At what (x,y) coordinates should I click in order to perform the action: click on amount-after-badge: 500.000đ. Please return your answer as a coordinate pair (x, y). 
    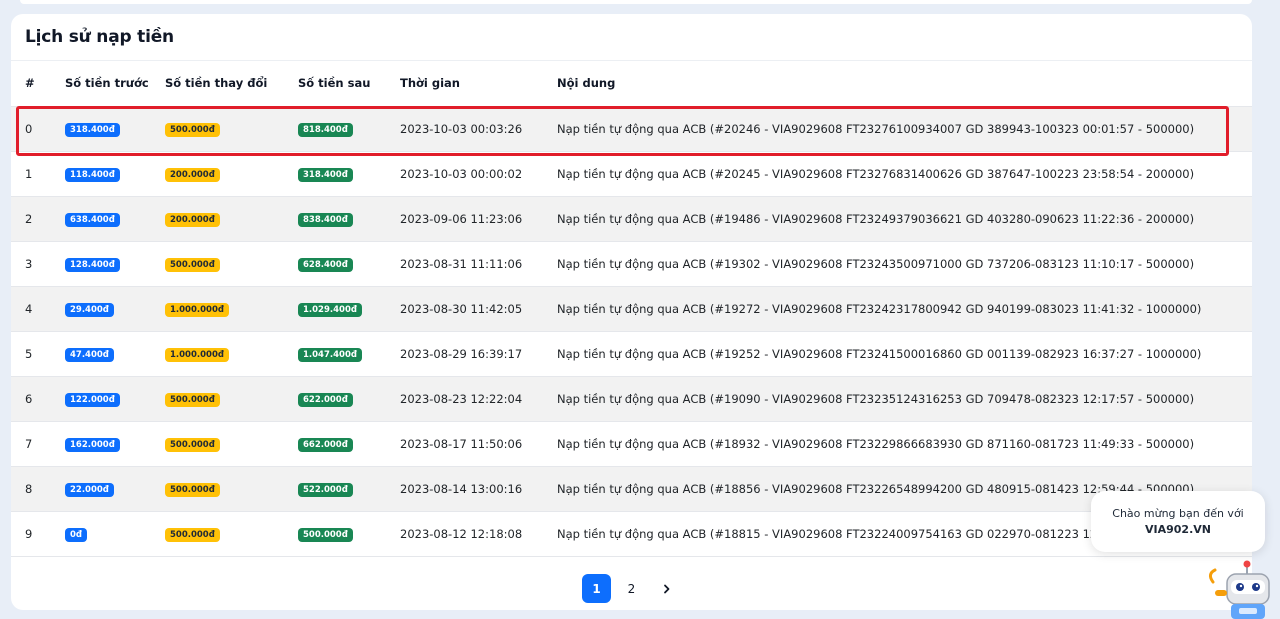
    Looking at the image, I should click on (325, 534).